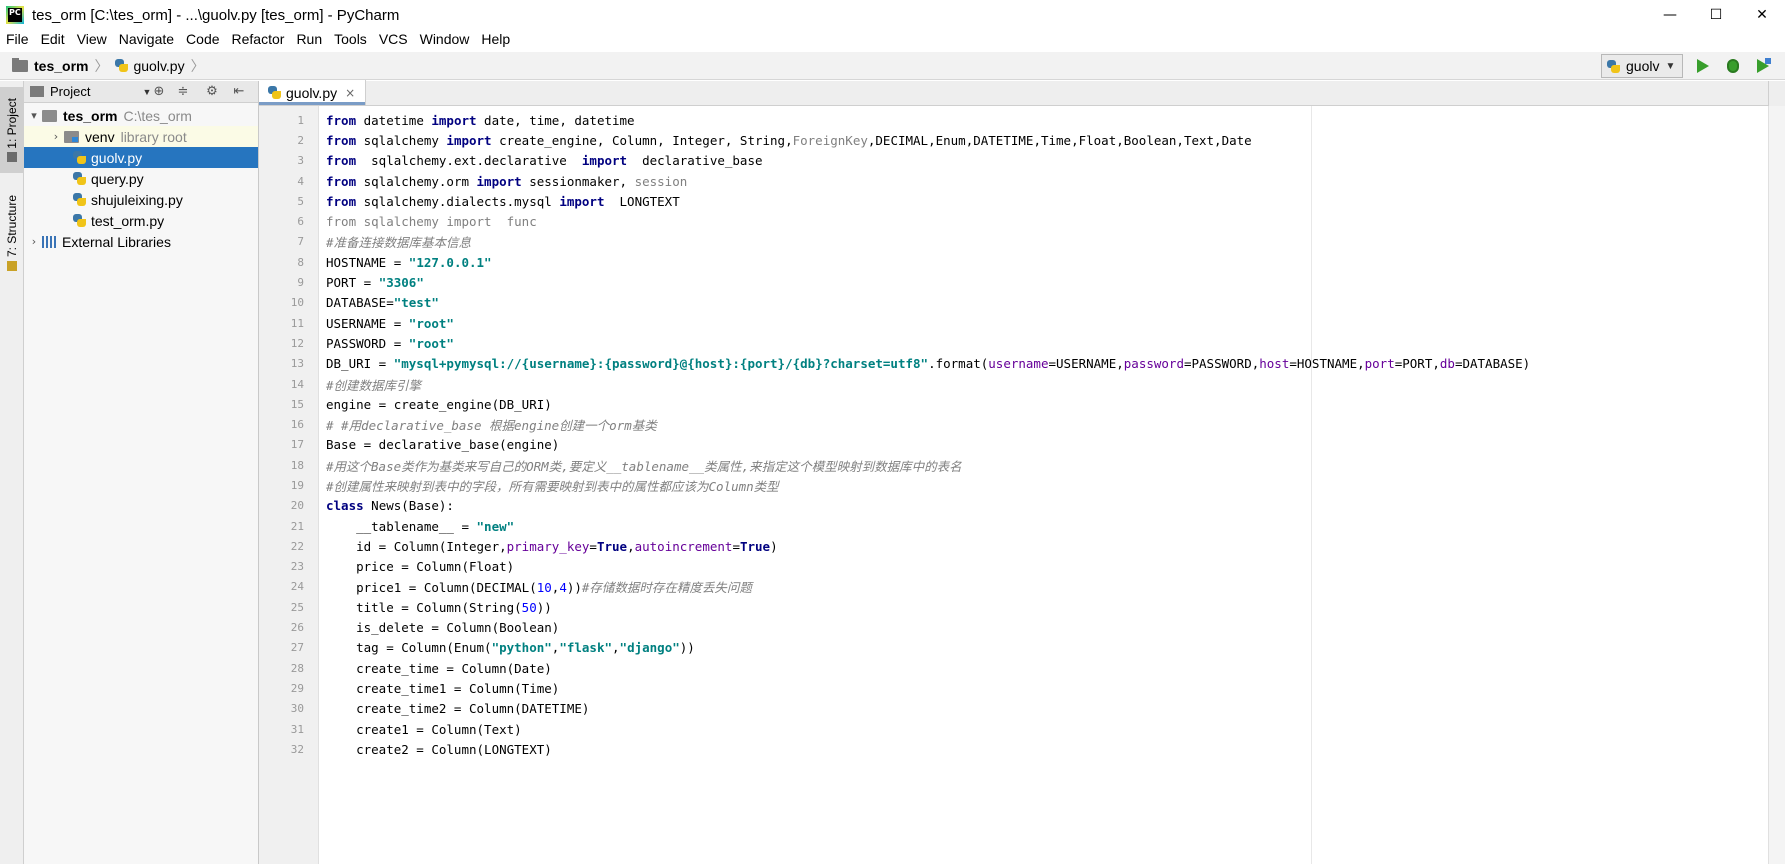 The height and width of the screenshot is (864, 1785). I want to click on code-token: from, so click(341, 140).